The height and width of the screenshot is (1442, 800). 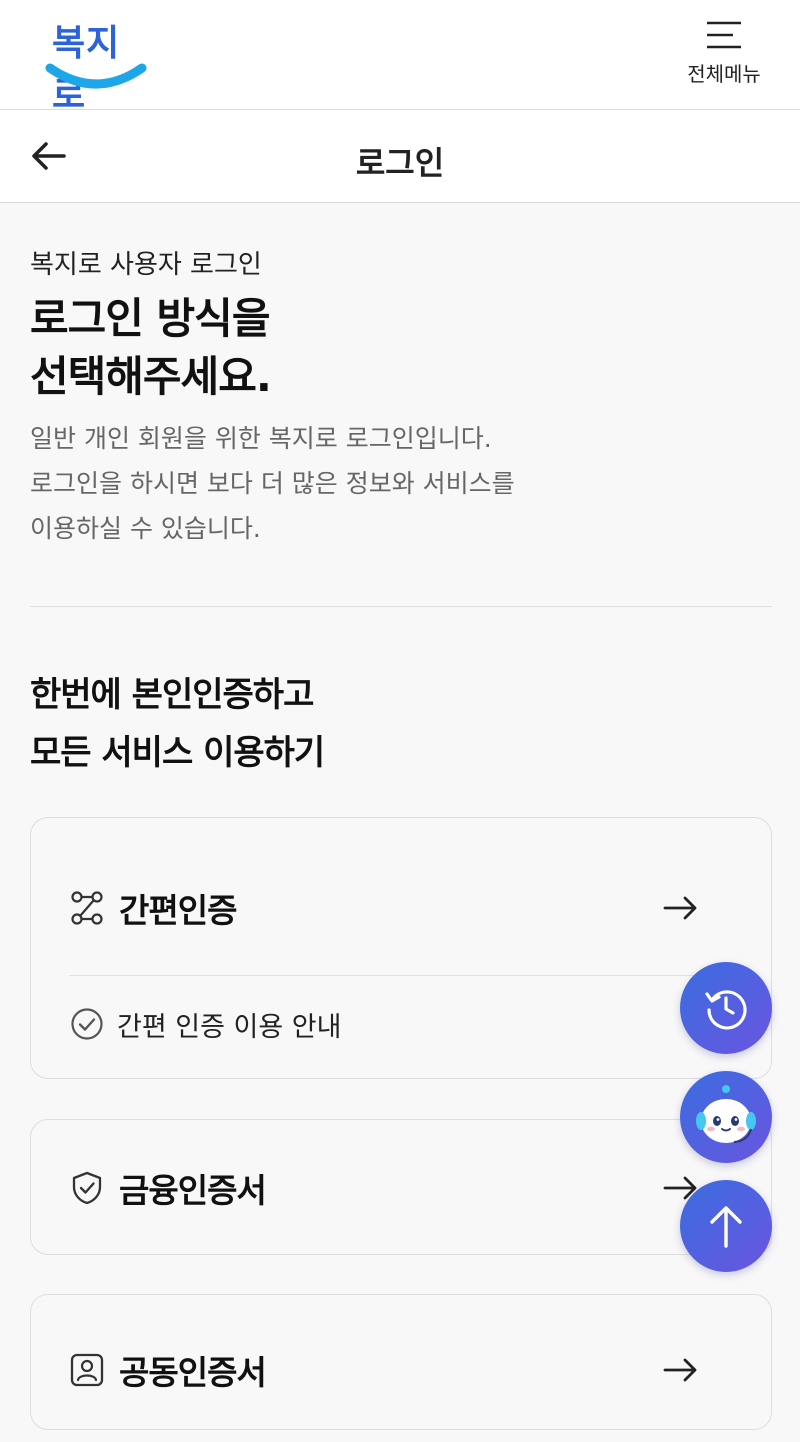 I want to click on scroll-top-icon, so click(x=726, y=1227).